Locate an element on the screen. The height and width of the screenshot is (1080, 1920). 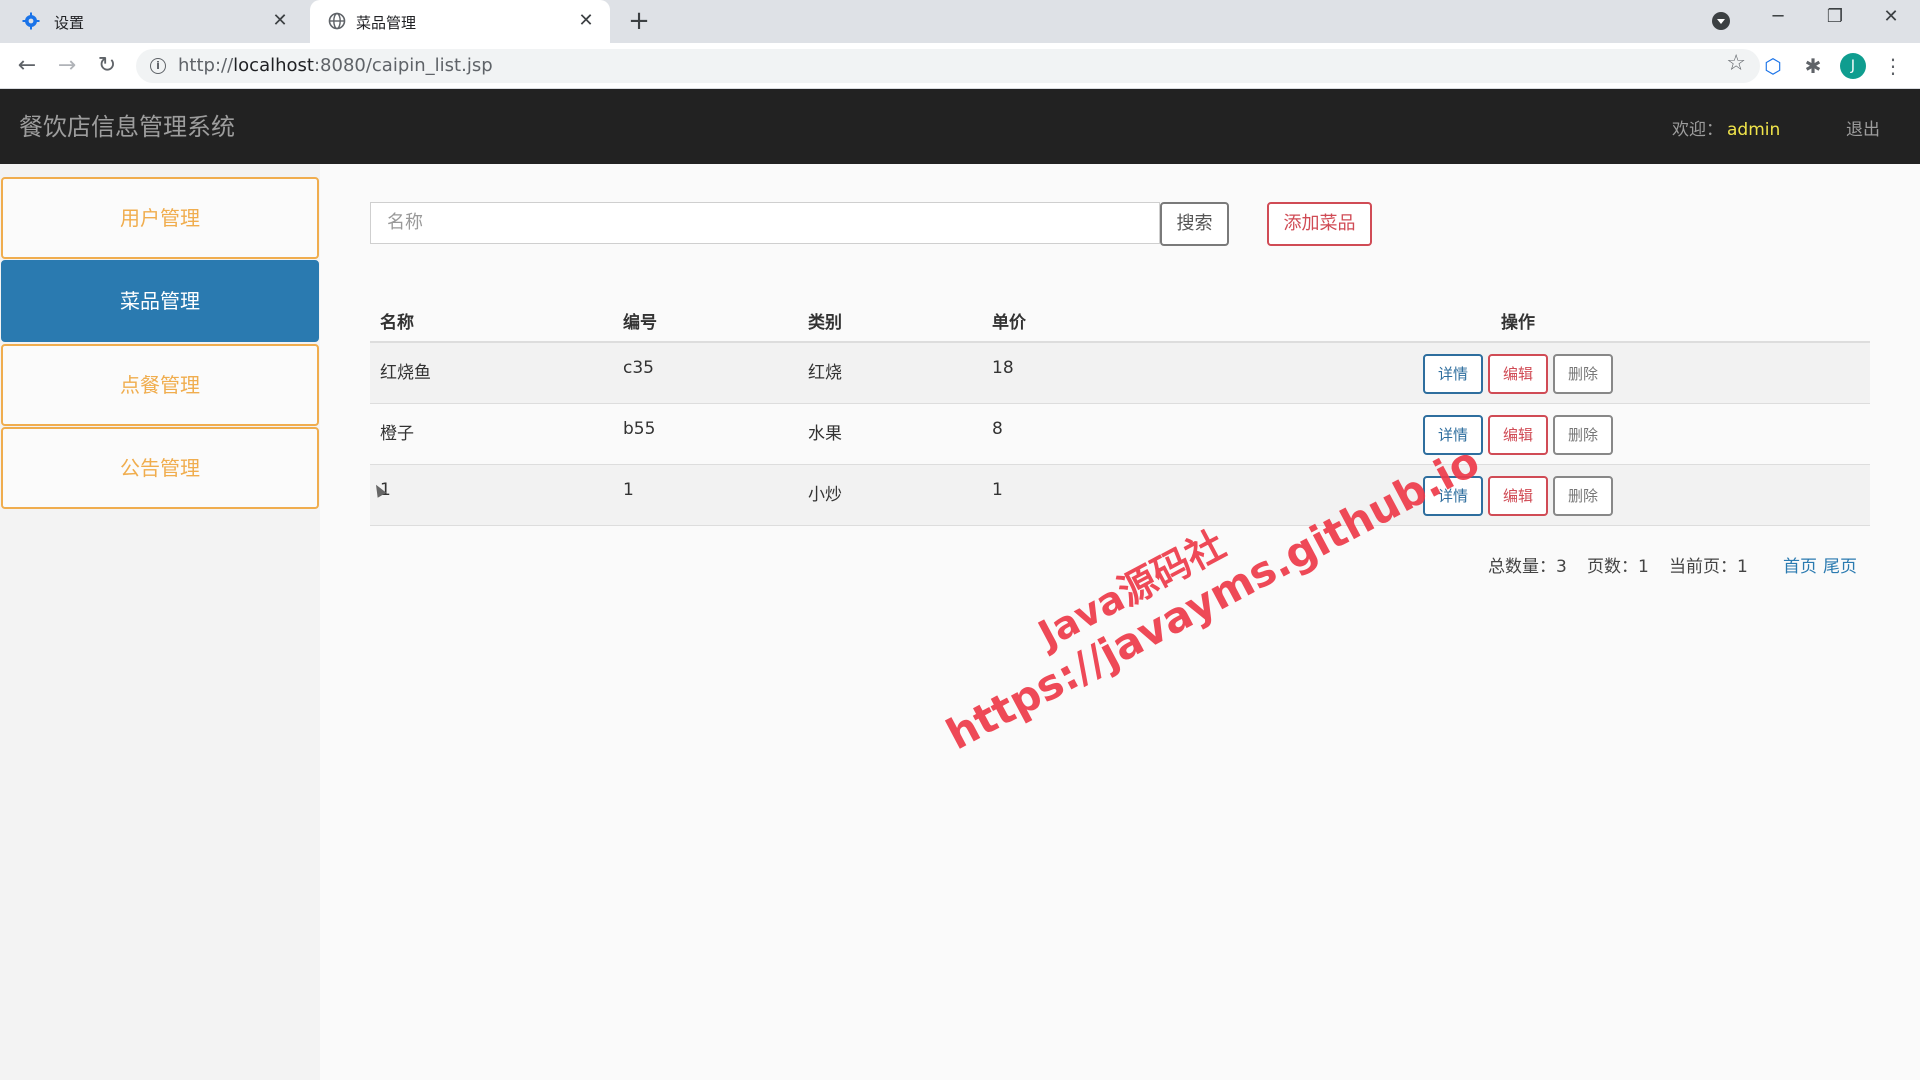
cell-name: 橙子 is located at coordinates (397, 434).